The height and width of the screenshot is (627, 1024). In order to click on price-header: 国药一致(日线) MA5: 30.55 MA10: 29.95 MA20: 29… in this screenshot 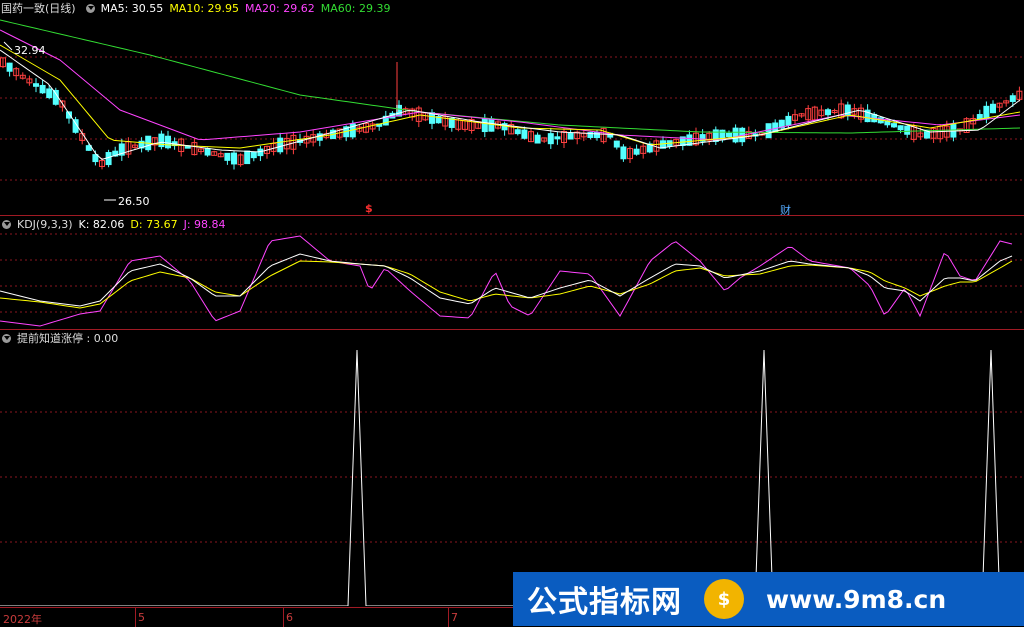, I will do `click(198, 8)`.